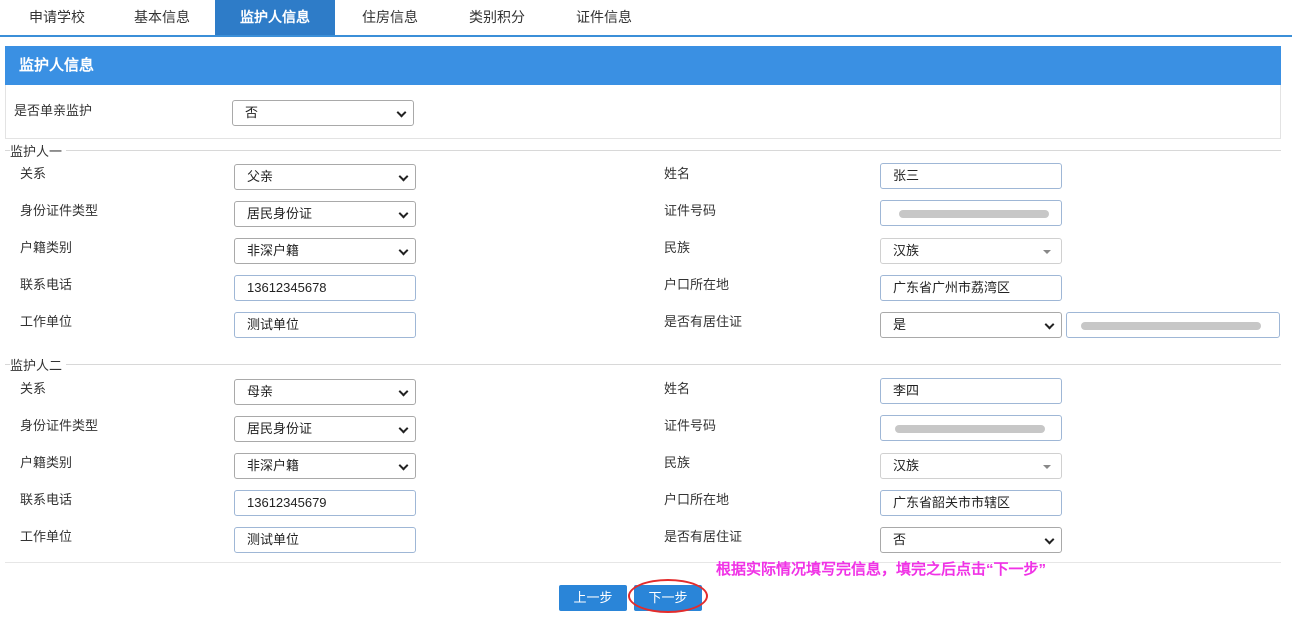 This screenshot has height=618, width=1292. I want to click on tab-housing-info: 住房信息, so click(390, 17).